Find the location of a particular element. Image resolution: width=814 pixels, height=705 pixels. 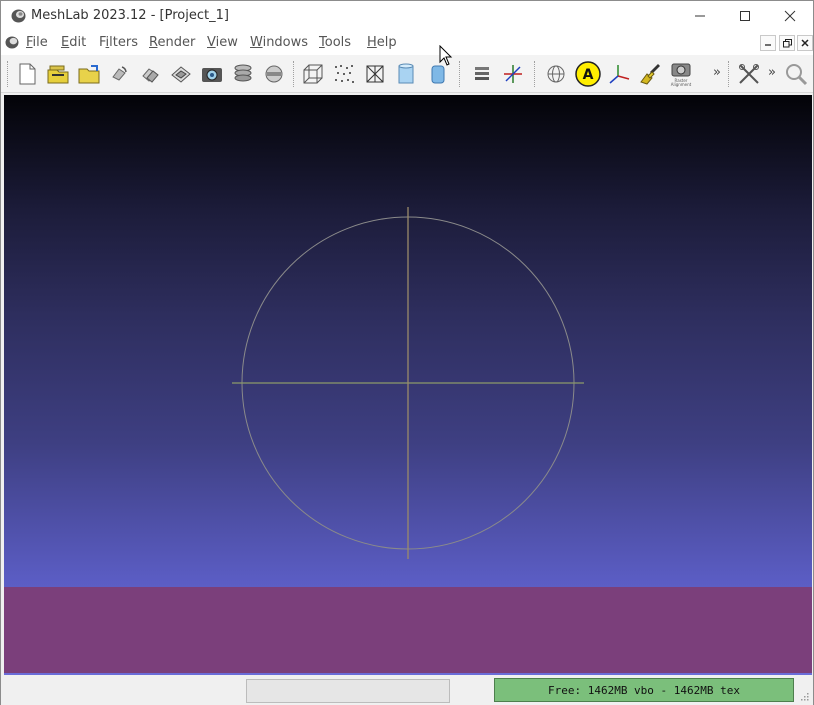

annotation-button: A is located at coordinates (588, 74).